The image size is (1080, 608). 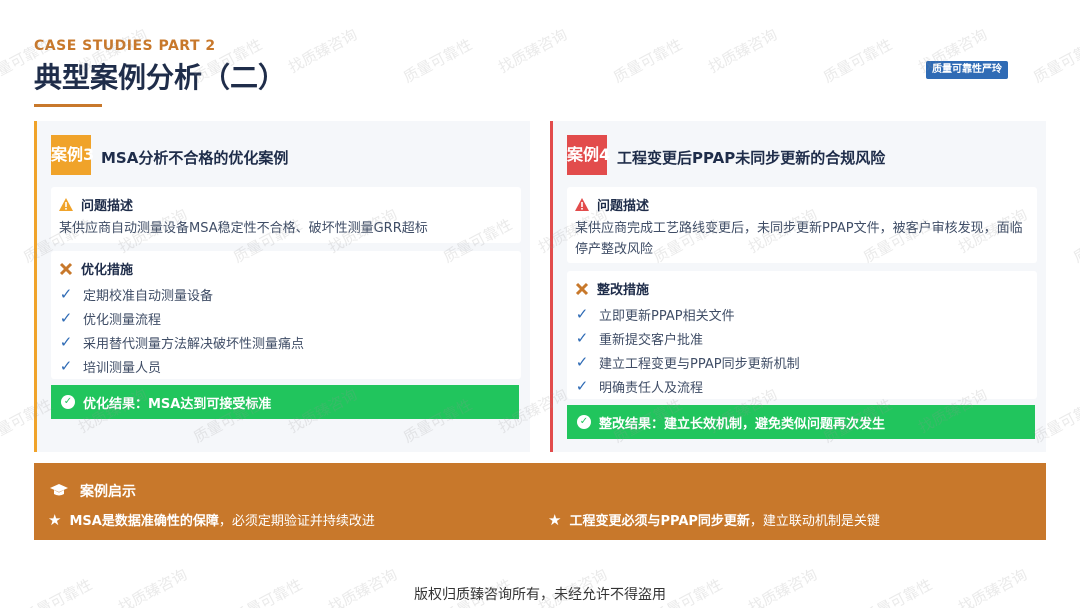 I want to click on footer-copyright: 版权归质臻咨询所有，未经允许不得盗用, so click(x=540, y=595).